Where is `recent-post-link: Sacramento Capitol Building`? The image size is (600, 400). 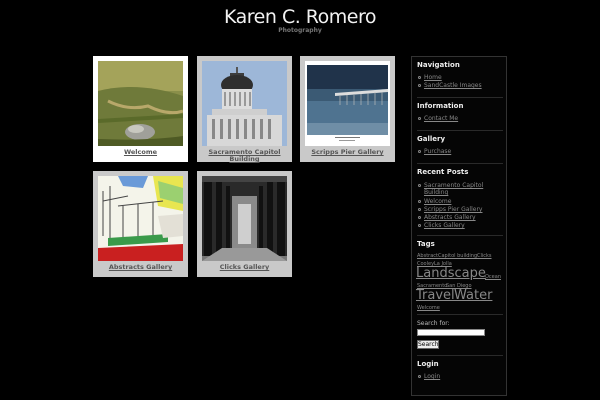
recent-post-link: Sacramento Capitol Building is located at coordinates (459, 189).